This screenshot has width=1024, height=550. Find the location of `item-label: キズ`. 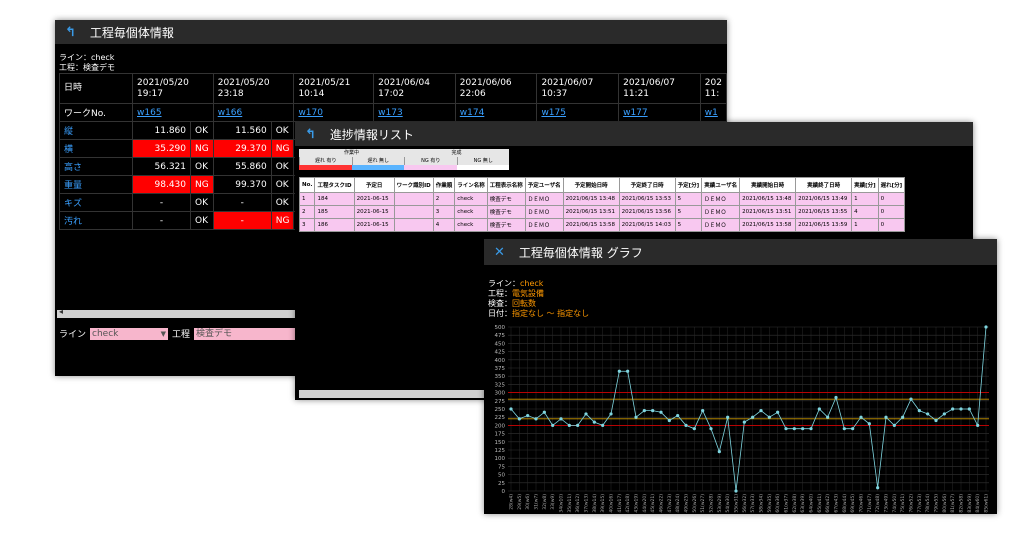

item-label: キズ is located at coordinates (96, 202).